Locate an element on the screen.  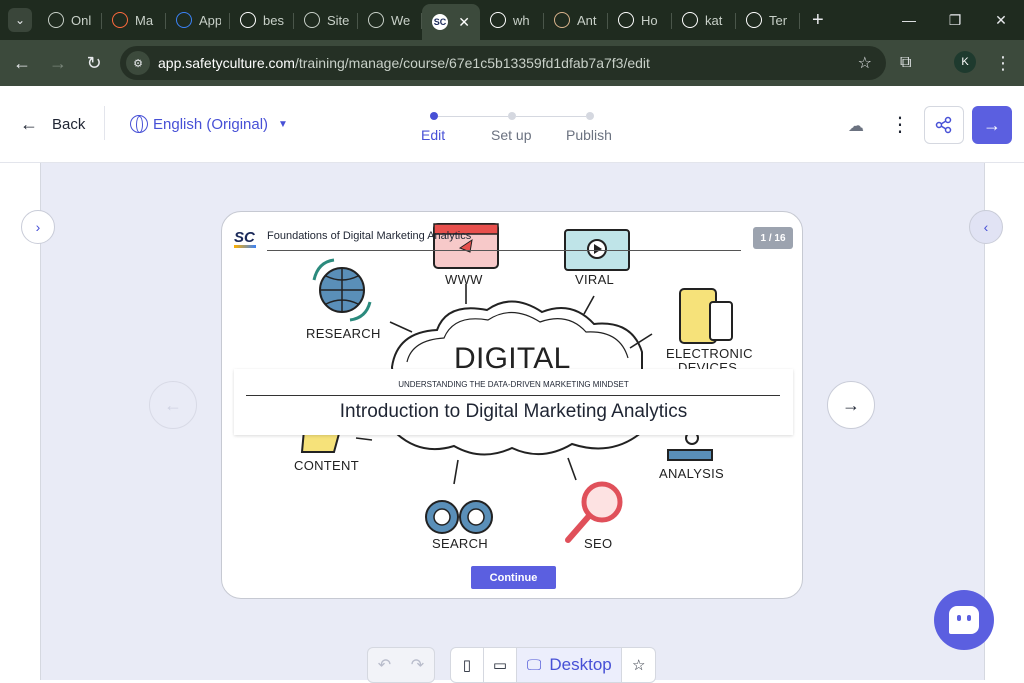
next-slide-button: → is located at coordinates (851, 405).